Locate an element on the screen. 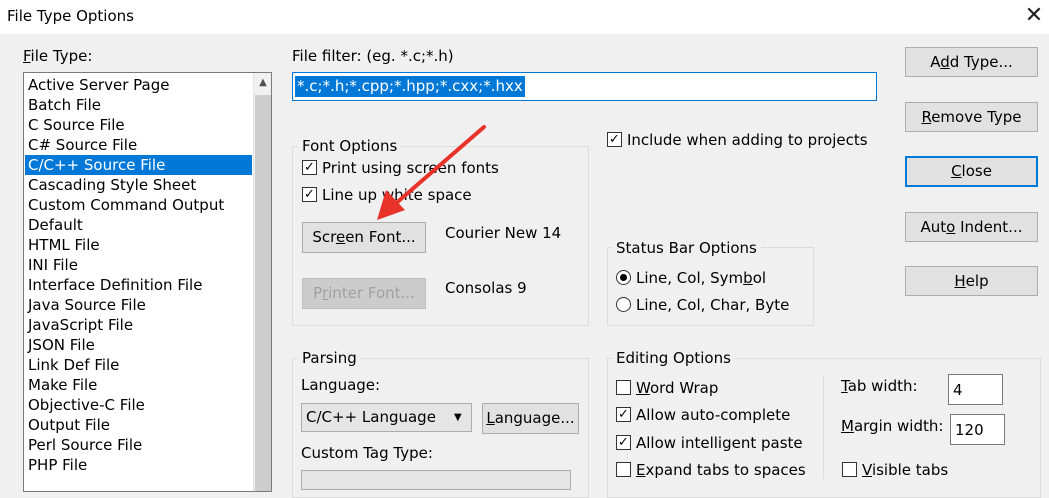  list-item: Perl Source File is located at coordinates (138, 445).